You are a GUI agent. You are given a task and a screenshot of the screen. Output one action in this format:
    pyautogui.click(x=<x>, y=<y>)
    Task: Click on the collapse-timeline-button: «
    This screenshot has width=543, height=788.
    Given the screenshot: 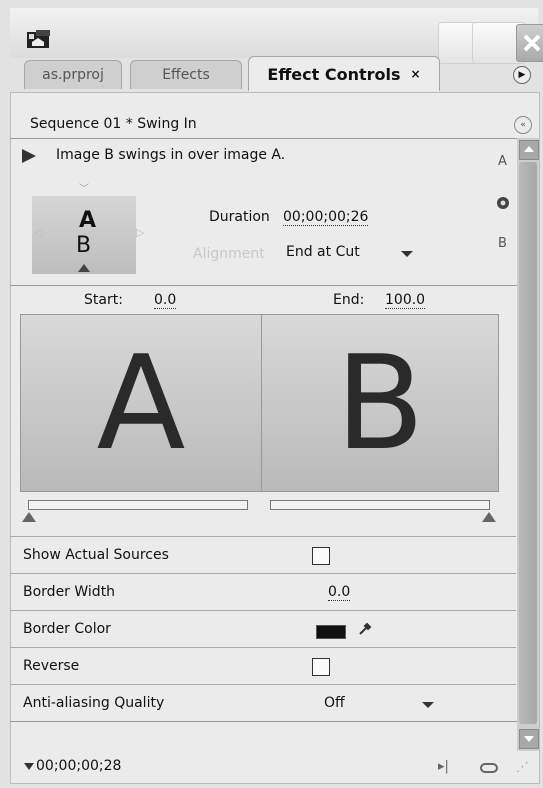 What is the action you would take?
    pyautogui.click(x=523, y=125)
    